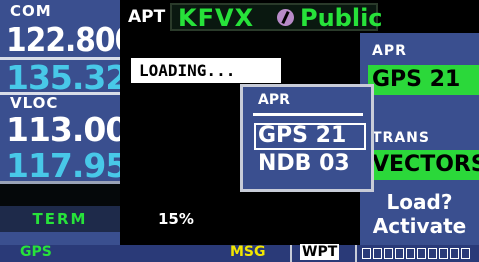 Image resolution: width=479 pixels, height=262 pixels. Describe the element at coordinates (401, 138) in the screenshot. I see `trans-label: TRANS` at that location.